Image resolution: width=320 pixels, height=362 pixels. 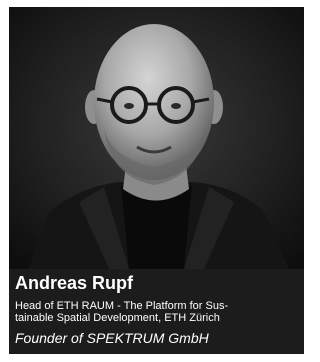 I want to click on speaker-role-line: tainable Spatial Development, ETH Zürich, so click(x=117, y=318).